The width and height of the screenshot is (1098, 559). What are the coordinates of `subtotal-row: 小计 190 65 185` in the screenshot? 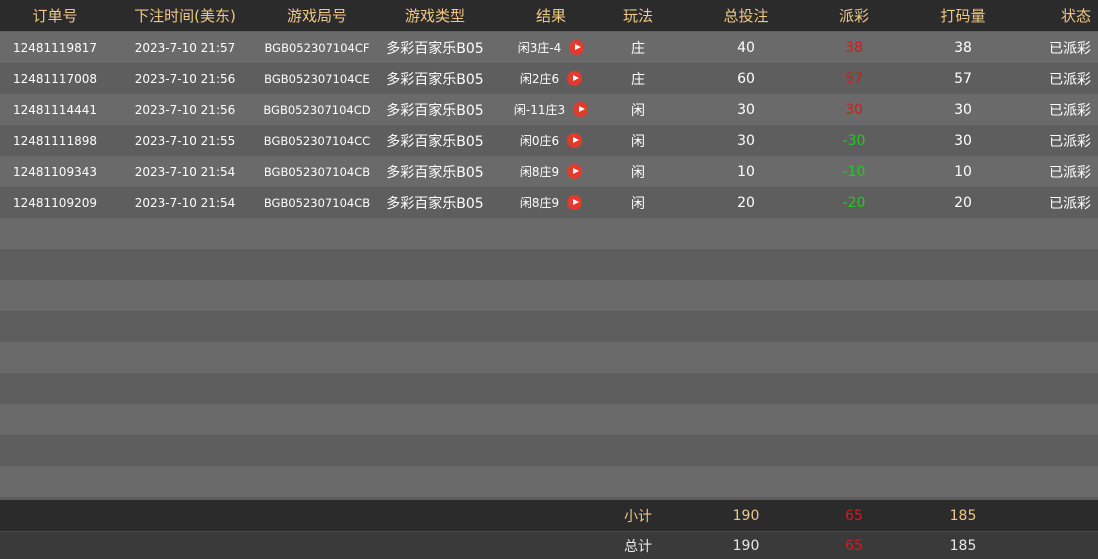 It's located at (549, 515).